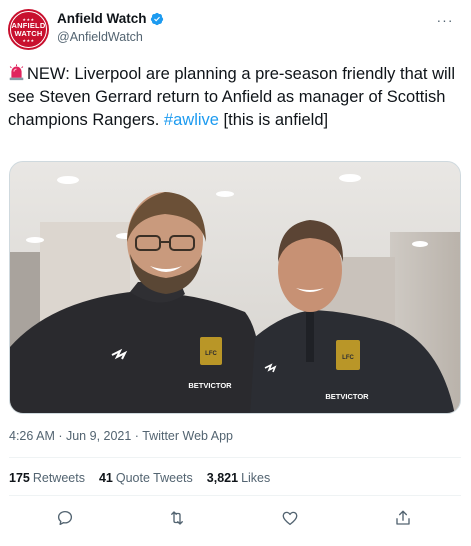  Describe the element at coordinates (98, 436) in the screenshot. I see `tweet-date: Jun 9, 2021` at that location.